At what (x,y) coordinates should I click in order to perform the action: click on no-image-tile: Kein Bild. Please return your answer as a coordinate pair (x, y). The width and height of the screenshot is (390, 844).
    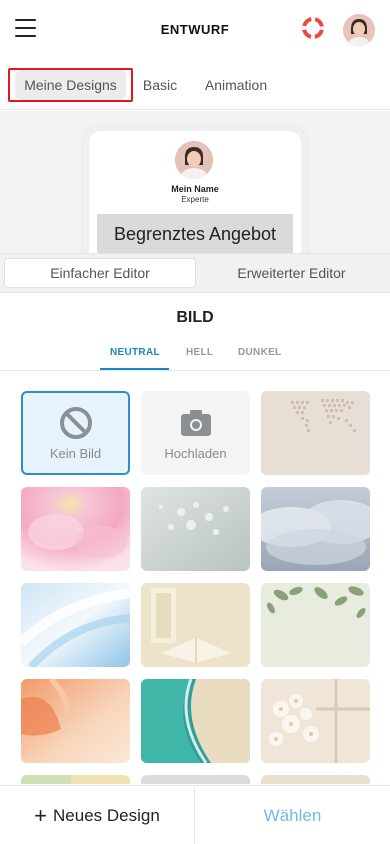
    Looking at the image, I should click on (75, 433).